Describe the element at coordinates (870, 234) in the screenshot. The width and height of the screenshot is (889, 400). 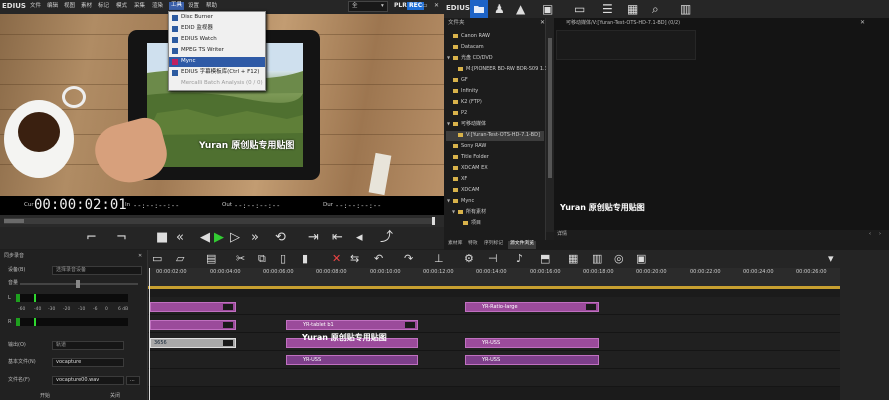
I see `chevron-left-icon: ‹` at that location.